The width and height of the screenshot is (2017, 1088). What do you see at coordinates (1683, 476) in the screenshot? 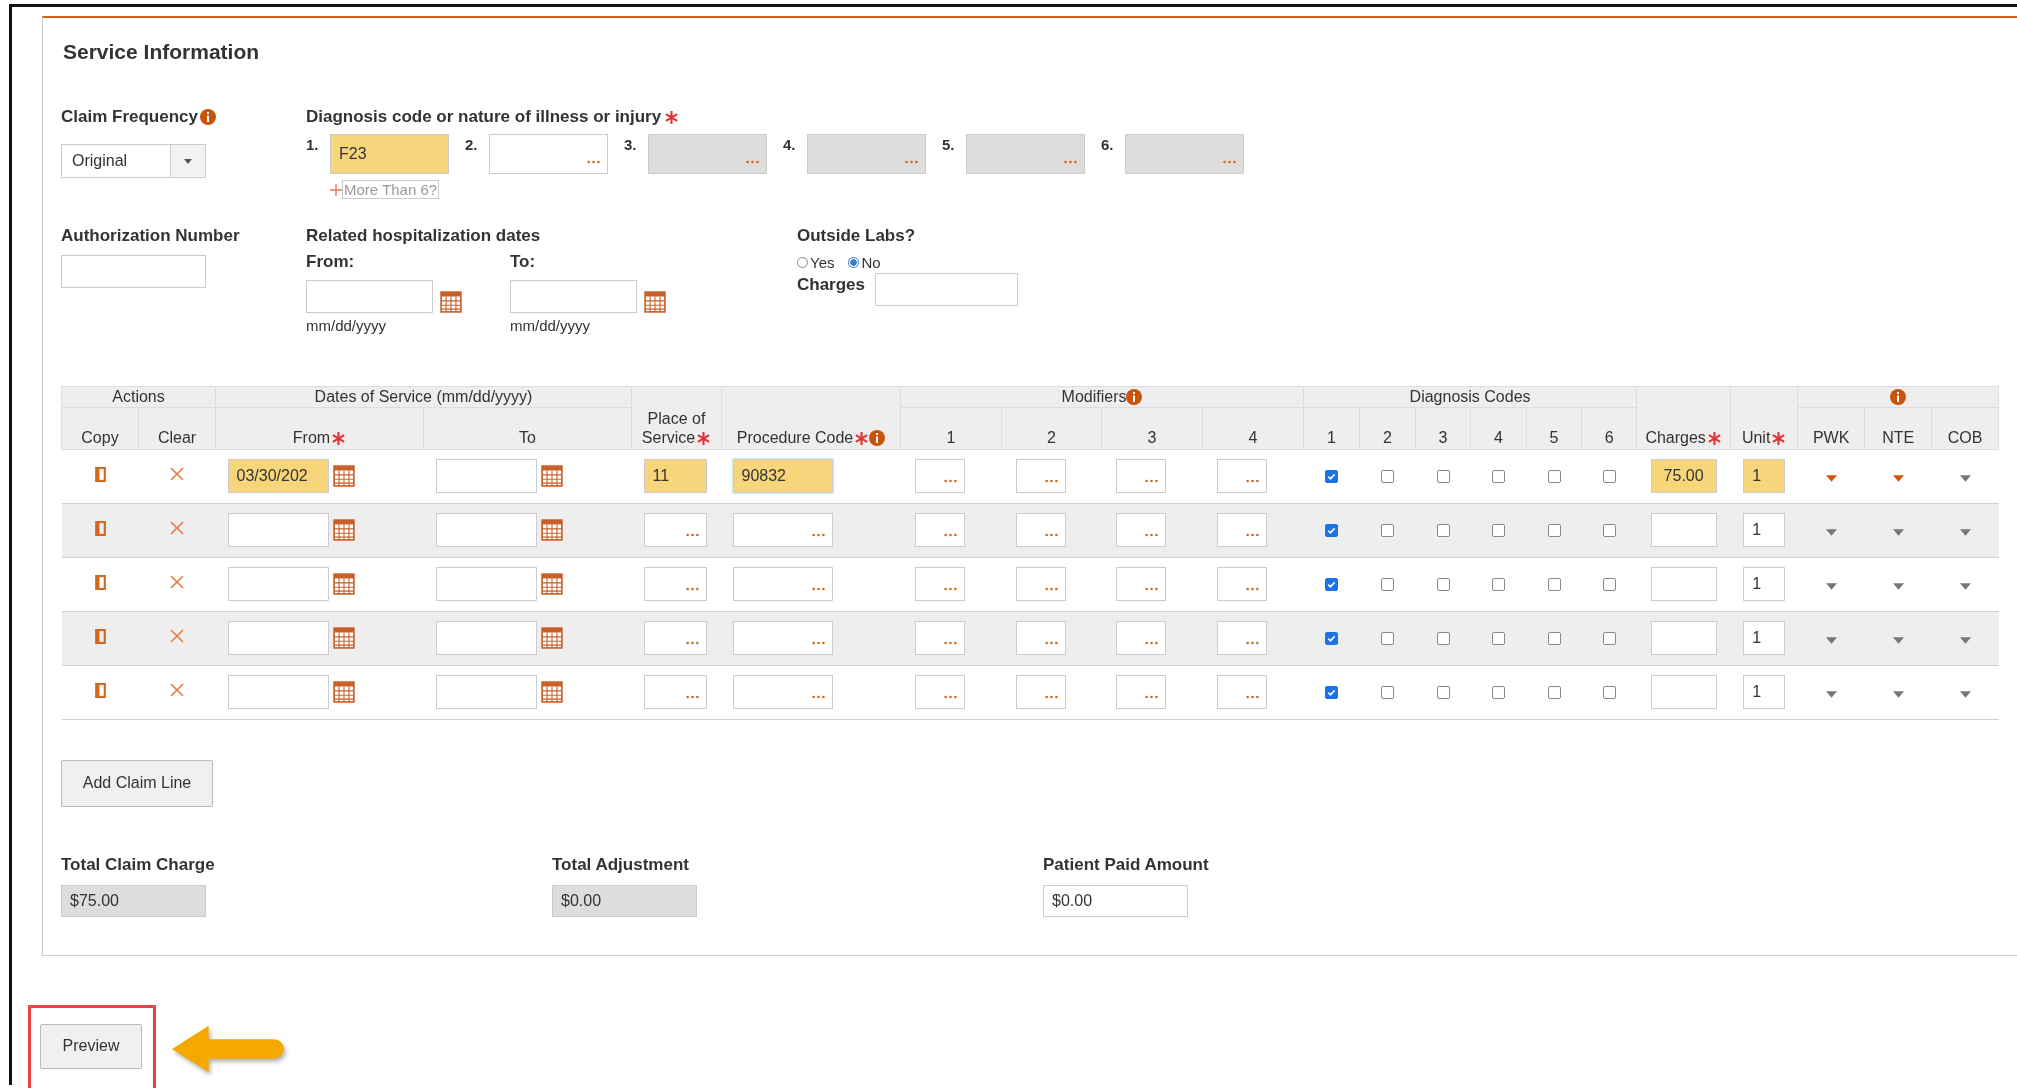
I see `charges-field: 75.00` at bounding box center [1683, 476].